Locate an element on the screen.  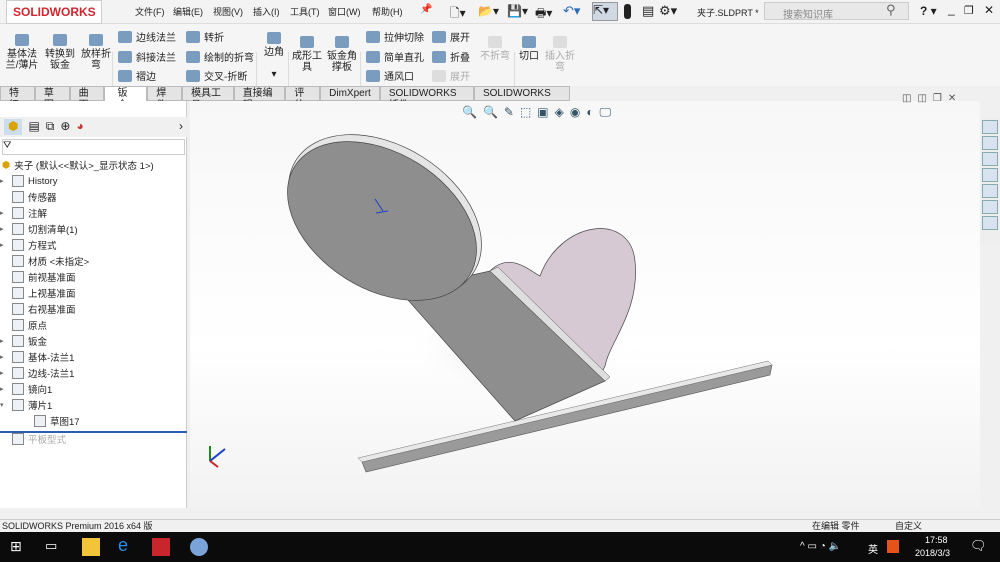
tray-icons: ^ ▭ ◔ 🔈 is located at coordinates (820, 546).